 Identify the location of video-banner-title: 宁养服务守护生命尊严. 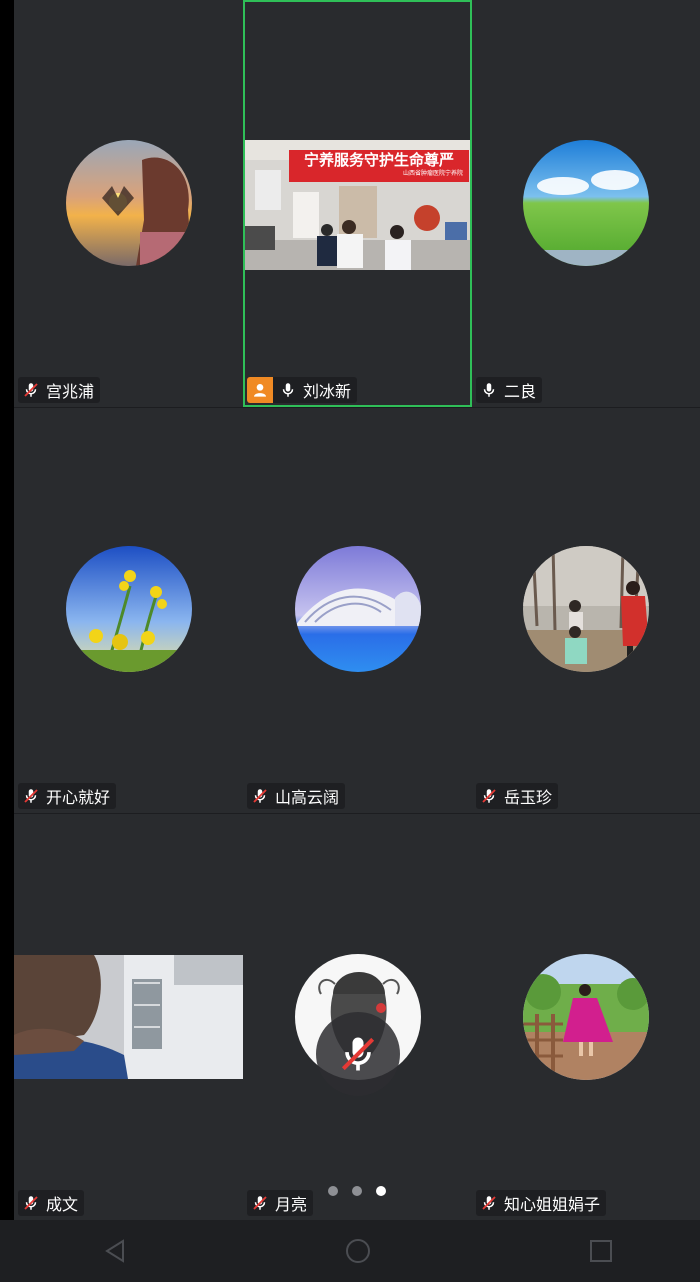
(378, 160).